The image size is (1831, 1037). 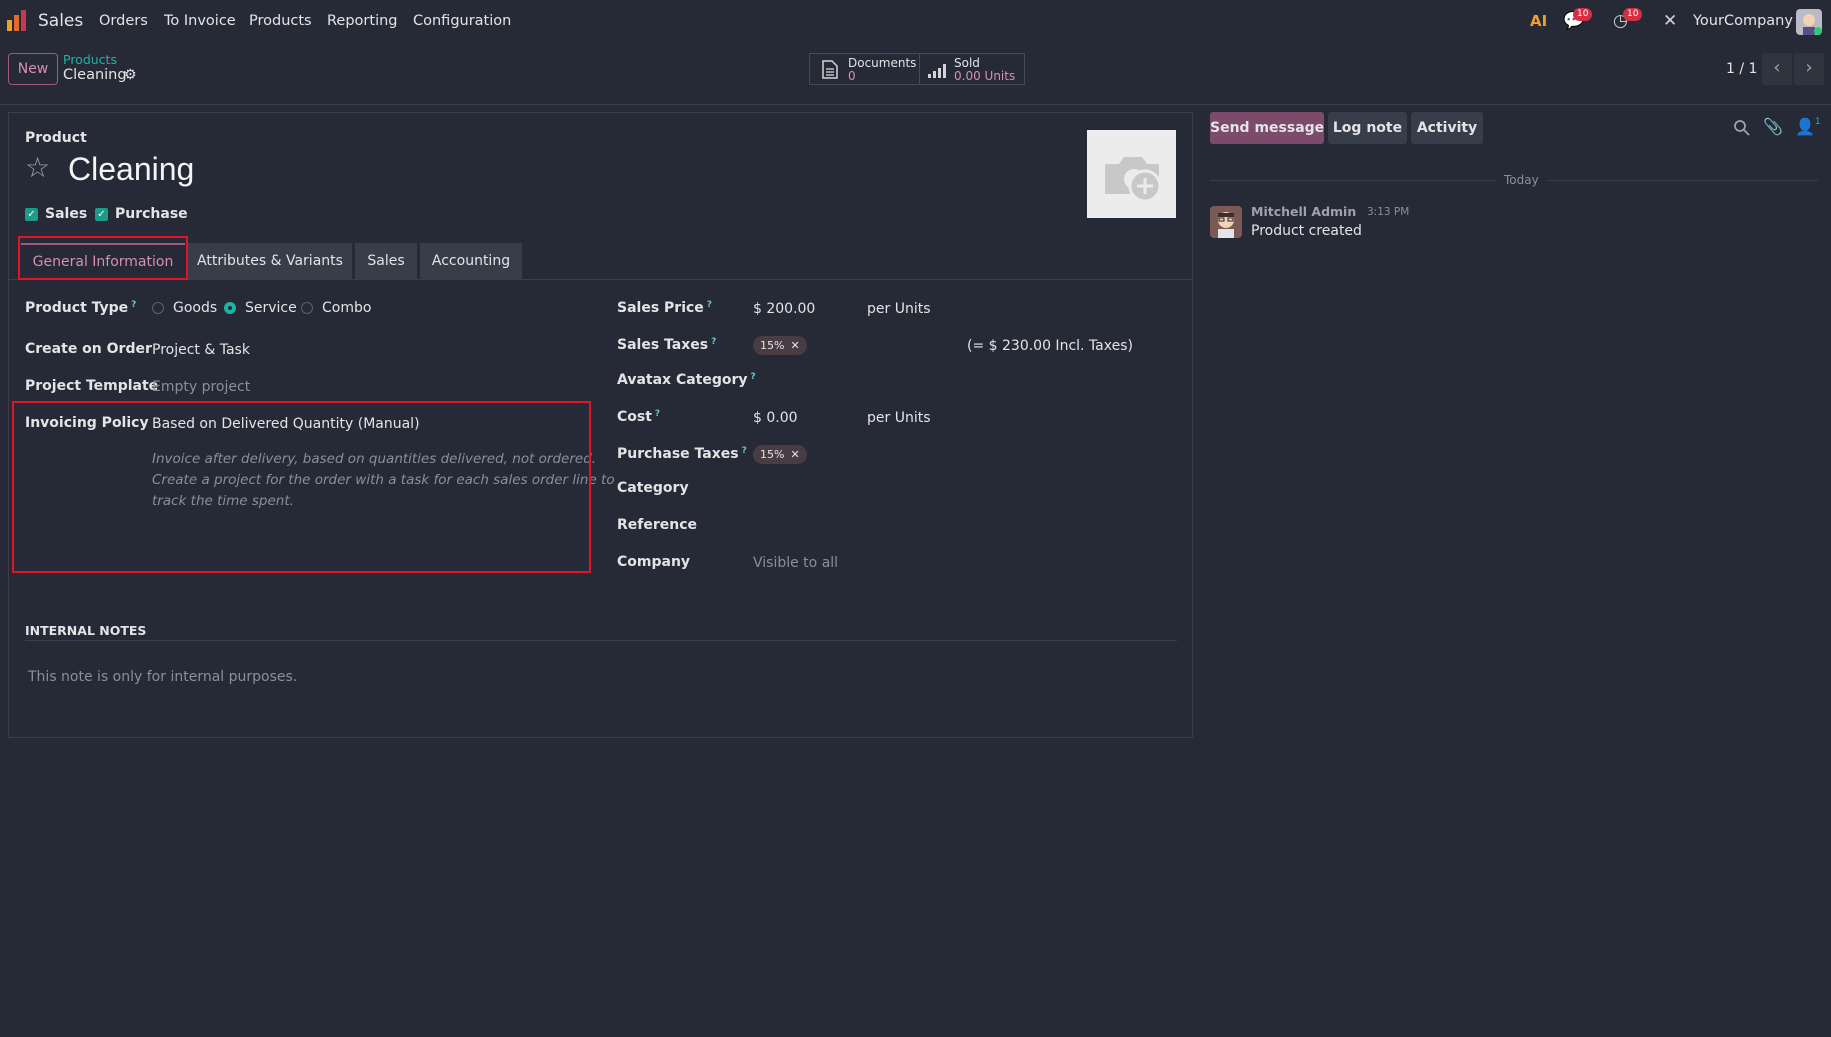 What do you see at coordinates (462, 21) in the screenshot?
I see `menu-configuration: Configuration` at bounding box center [462, 21].